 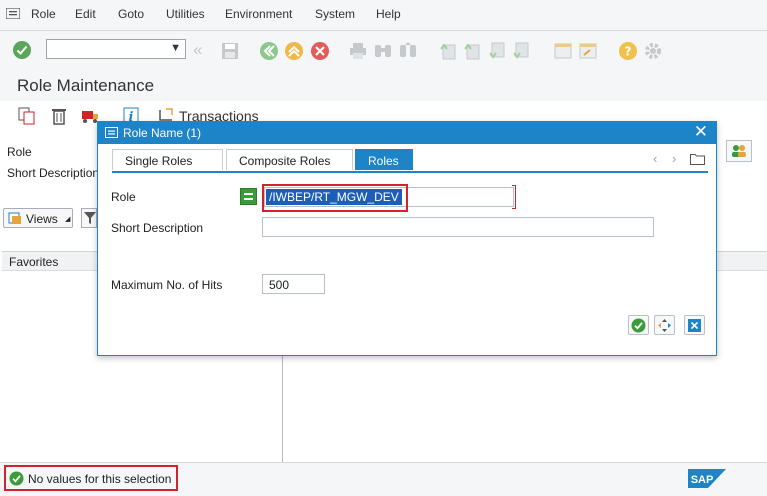 I want to click on menu-goto: Goto, so click(x=131, y=14).